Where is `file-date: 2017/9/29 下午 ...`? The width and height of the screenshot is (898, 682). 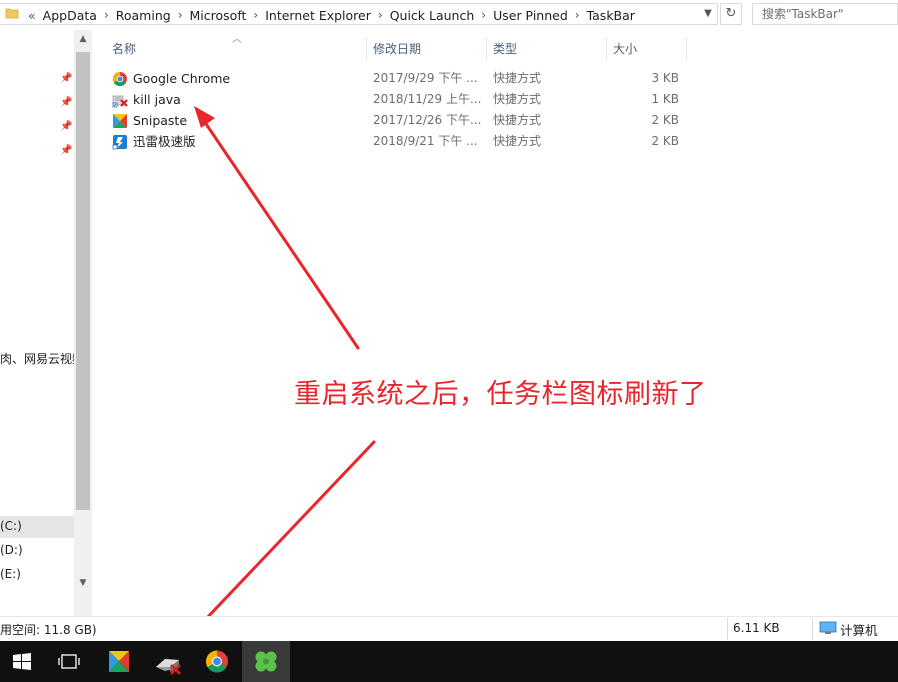
file-date: 2017/9/29 下午 ... is located at coordinates (425, 78).